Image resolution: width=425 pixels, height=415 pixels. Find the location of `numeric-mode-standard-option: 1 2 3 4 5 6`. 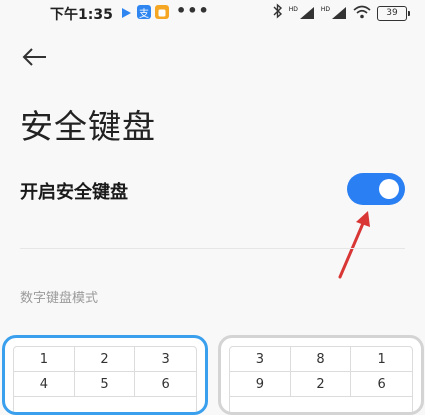

numeric-mode-standard-option: 1 2 3 4 5 6 is located at coordinates (105, 375).